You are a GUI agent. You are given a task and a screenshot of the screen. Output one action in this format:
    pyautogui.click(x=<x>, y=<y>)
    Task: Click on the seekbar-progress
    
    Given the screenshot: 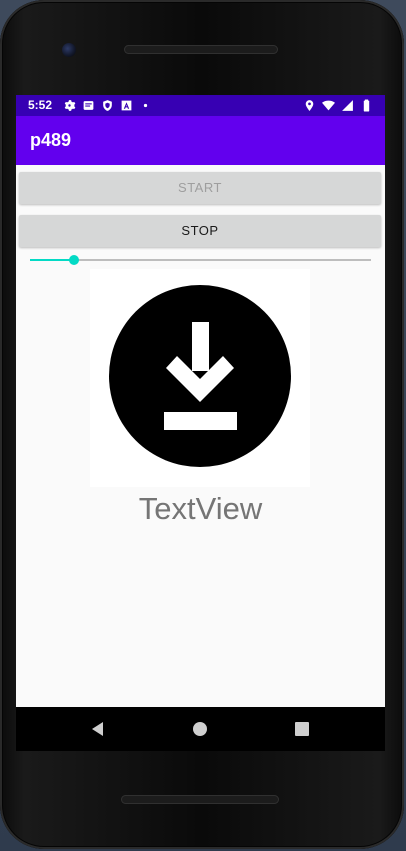 What is the action you would take?
    pyautogui.click(x=52, y=260)
    